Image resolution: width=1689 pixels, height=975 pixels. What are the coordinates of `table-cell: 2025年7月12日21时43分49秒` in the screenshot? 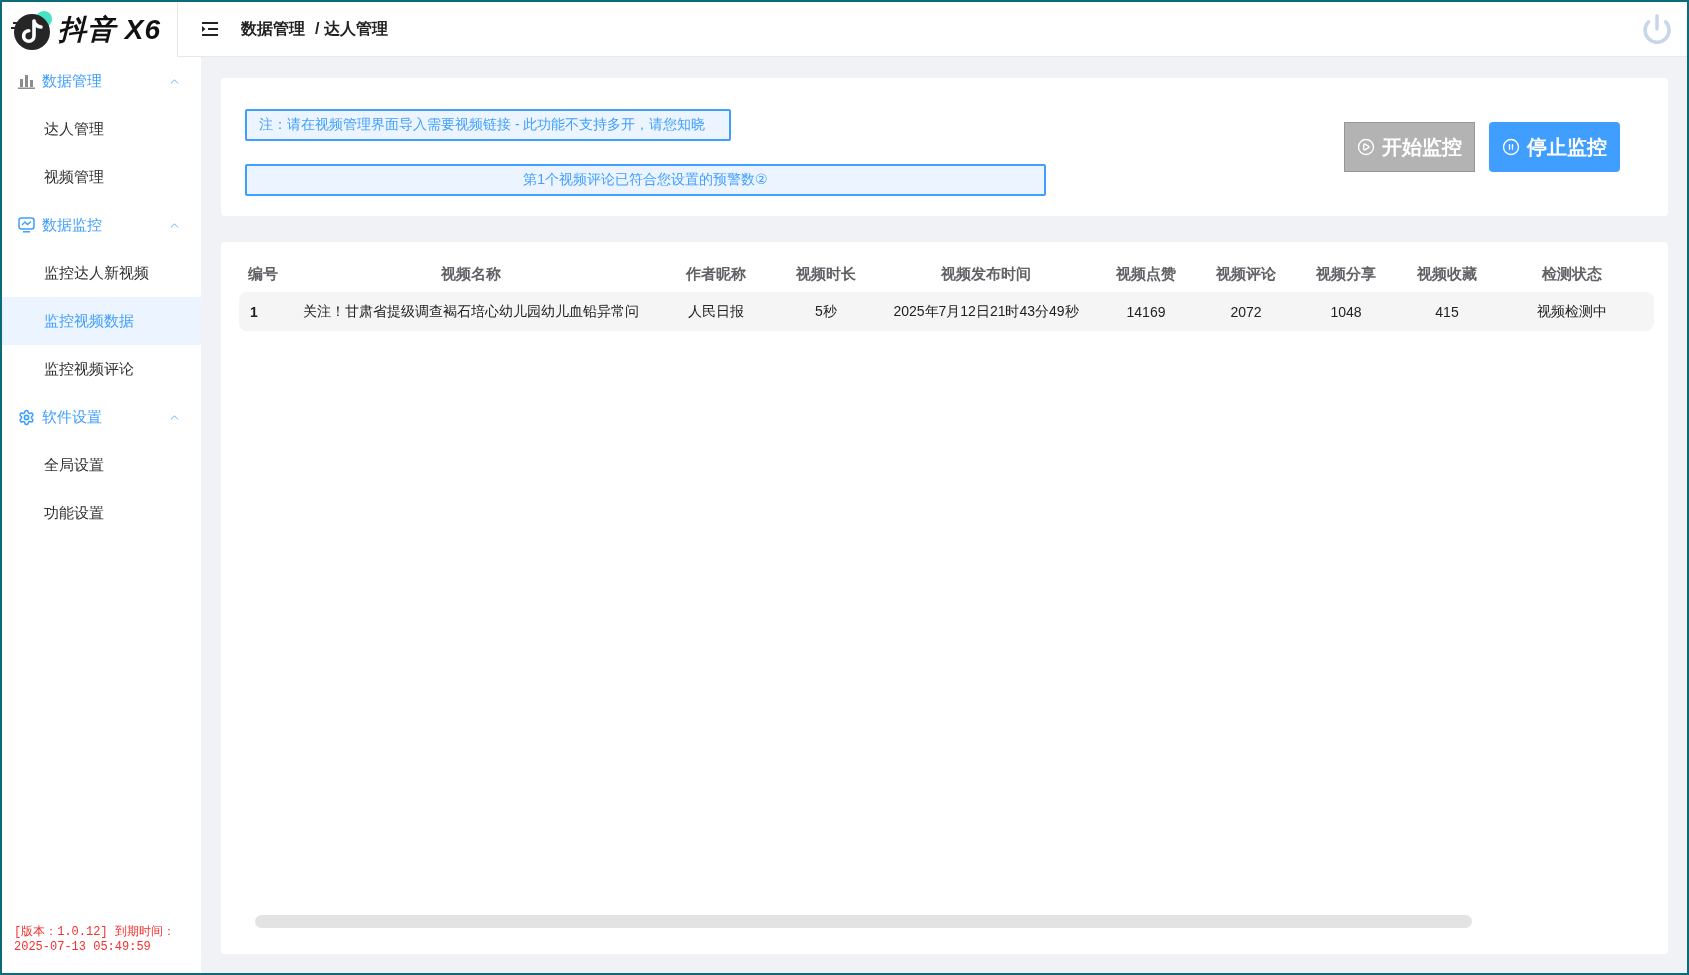 It's located at (986, 311).